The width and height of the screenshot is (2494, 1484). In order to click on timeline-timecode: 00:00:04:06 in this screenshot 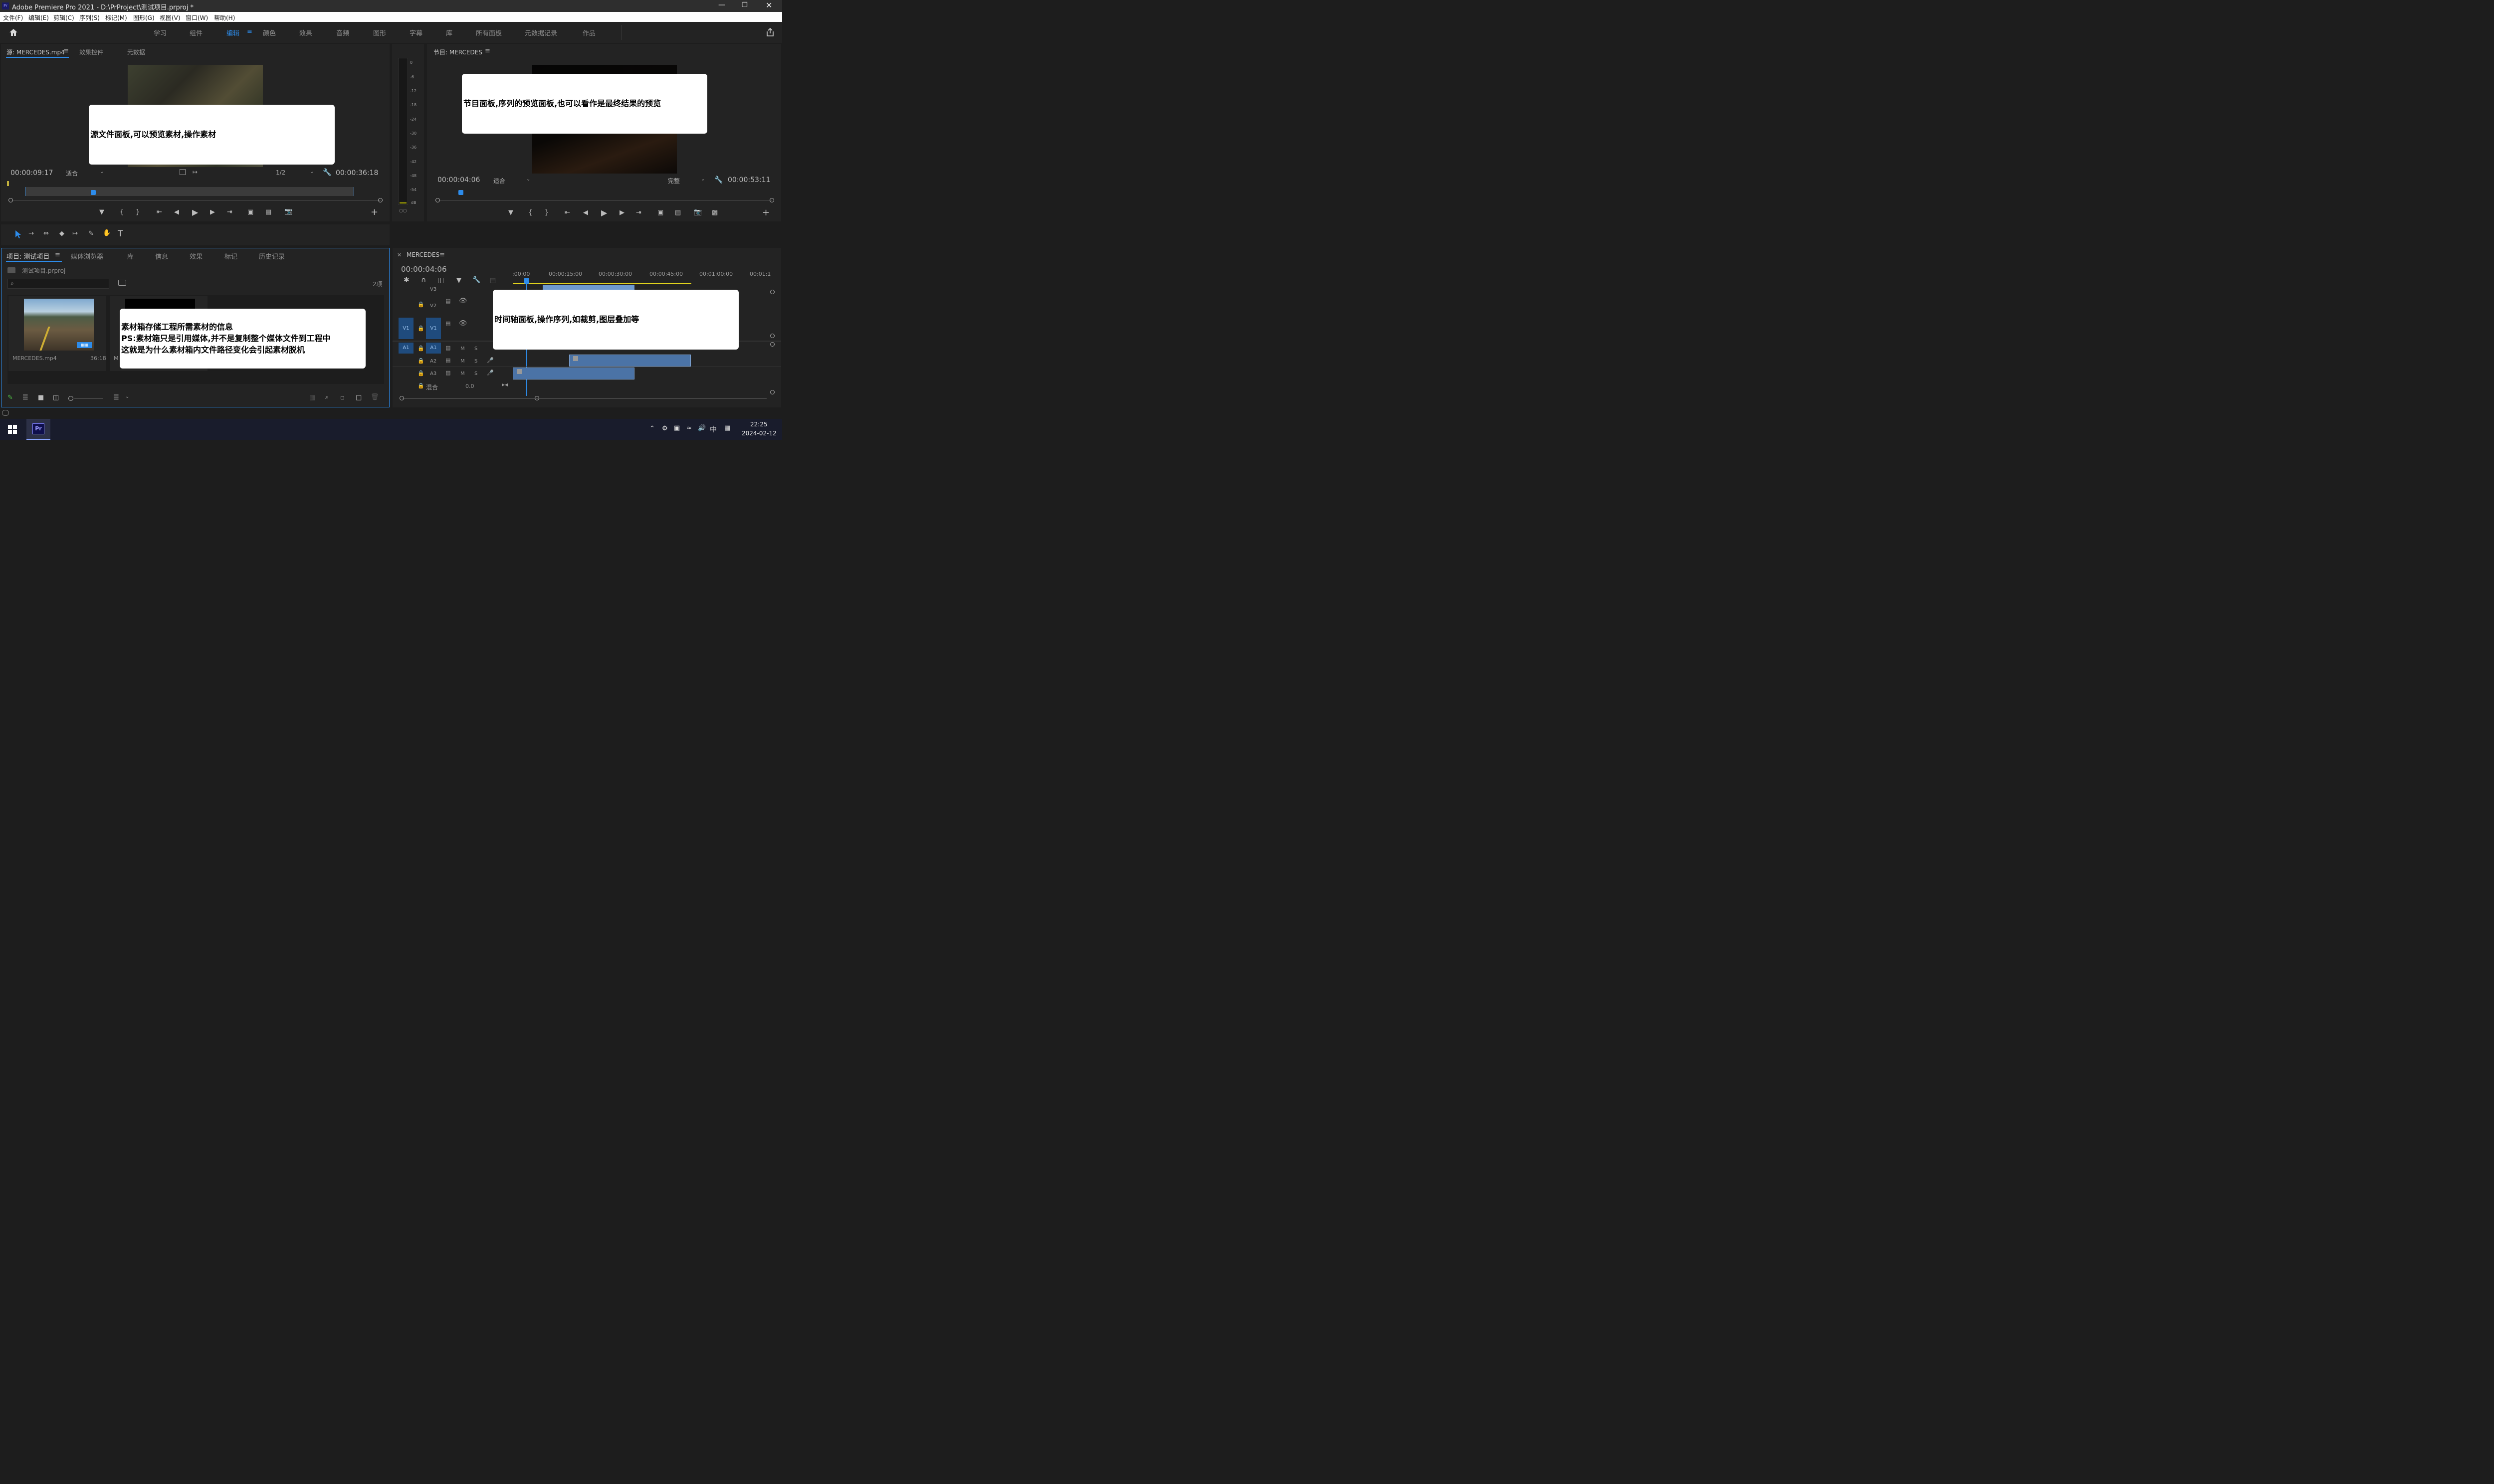, I will do `click(424, 269)`.